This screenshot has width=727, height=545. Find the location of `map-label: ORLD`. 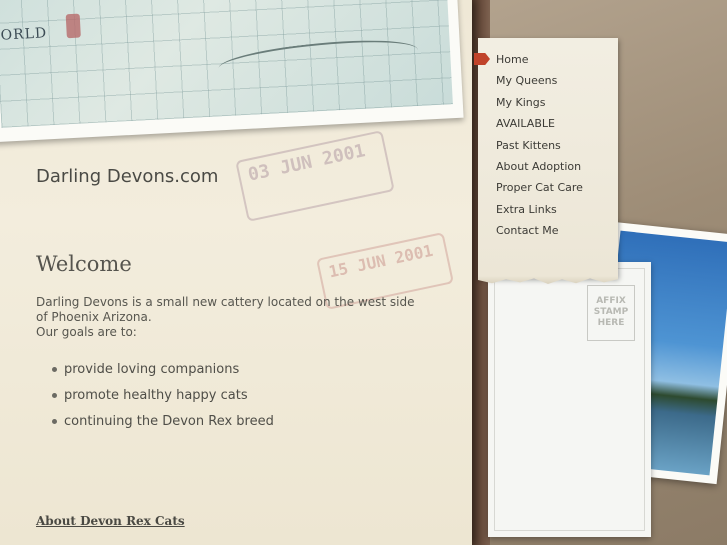

map-label: ORLD is located at coordinates (24, 34).